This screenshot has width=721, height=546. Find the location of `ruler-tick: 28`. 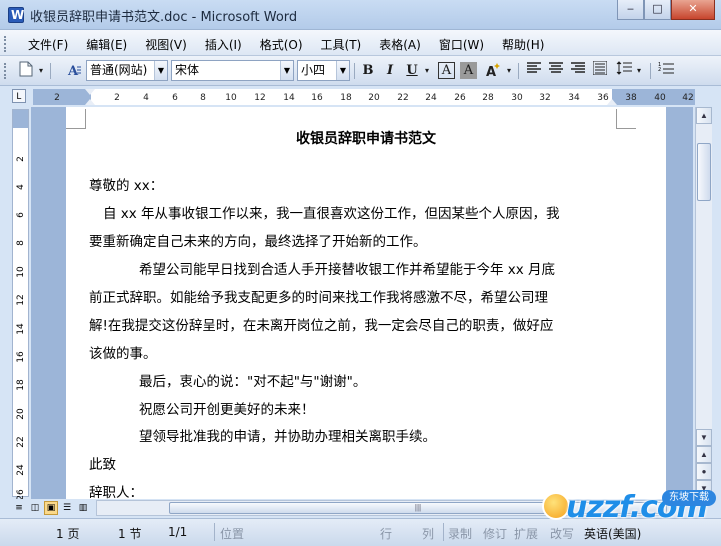

ruler-tick: 28 is located at coordinates (488, 98).